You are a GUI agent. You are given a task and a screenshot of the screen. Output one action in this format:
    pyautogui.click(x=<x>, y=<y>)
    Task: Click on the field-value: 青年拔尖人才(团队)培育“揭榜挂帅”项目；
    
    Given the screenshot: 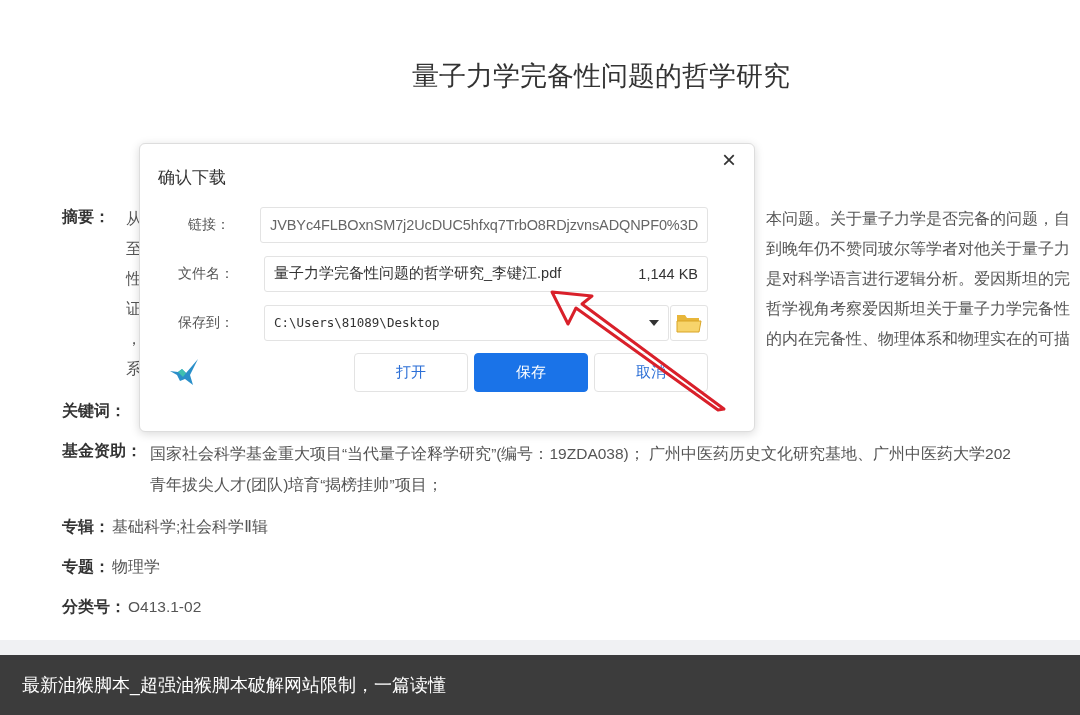 What is the action you would take?
    pyautogui.click(x=297, y=485)
    